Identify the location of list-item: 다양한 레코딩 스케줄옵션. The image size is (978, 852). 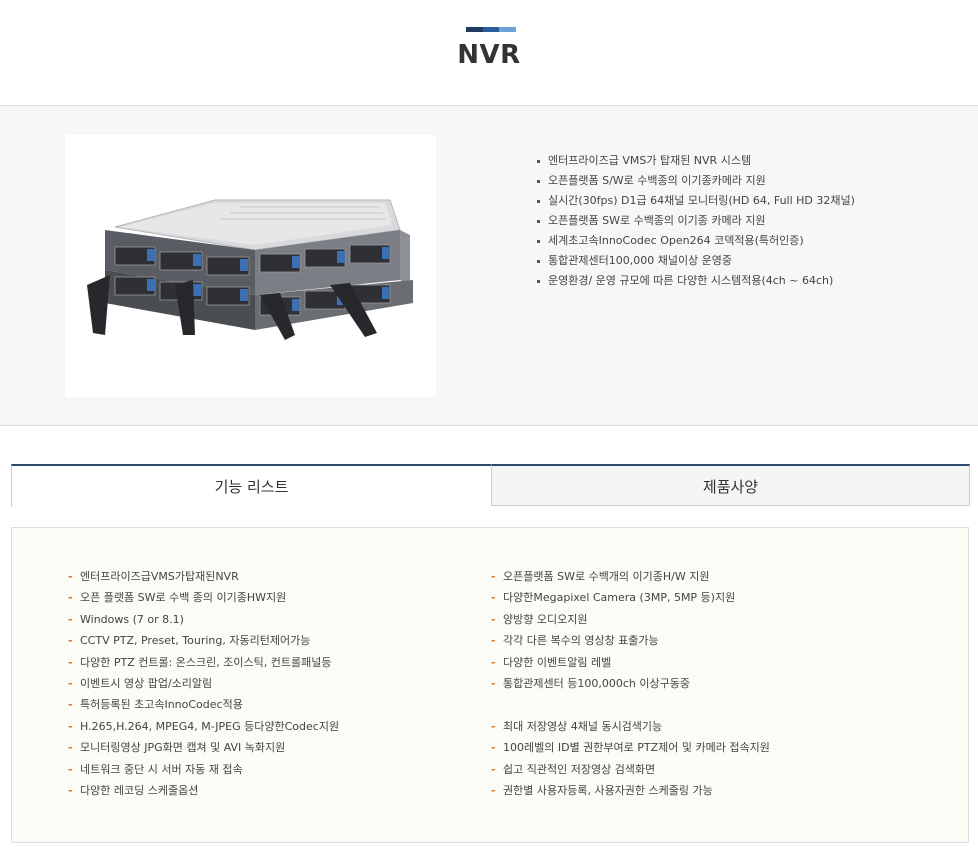
(203, 791).